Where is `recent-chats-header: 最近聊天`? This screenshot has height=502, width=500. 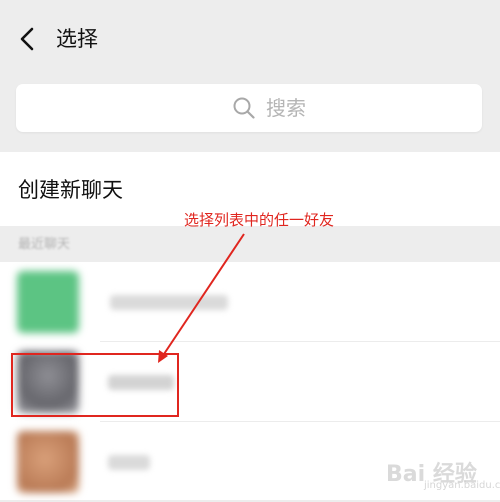 recent-chats-header: 最近聊天 is located at coordinates (44, 244).